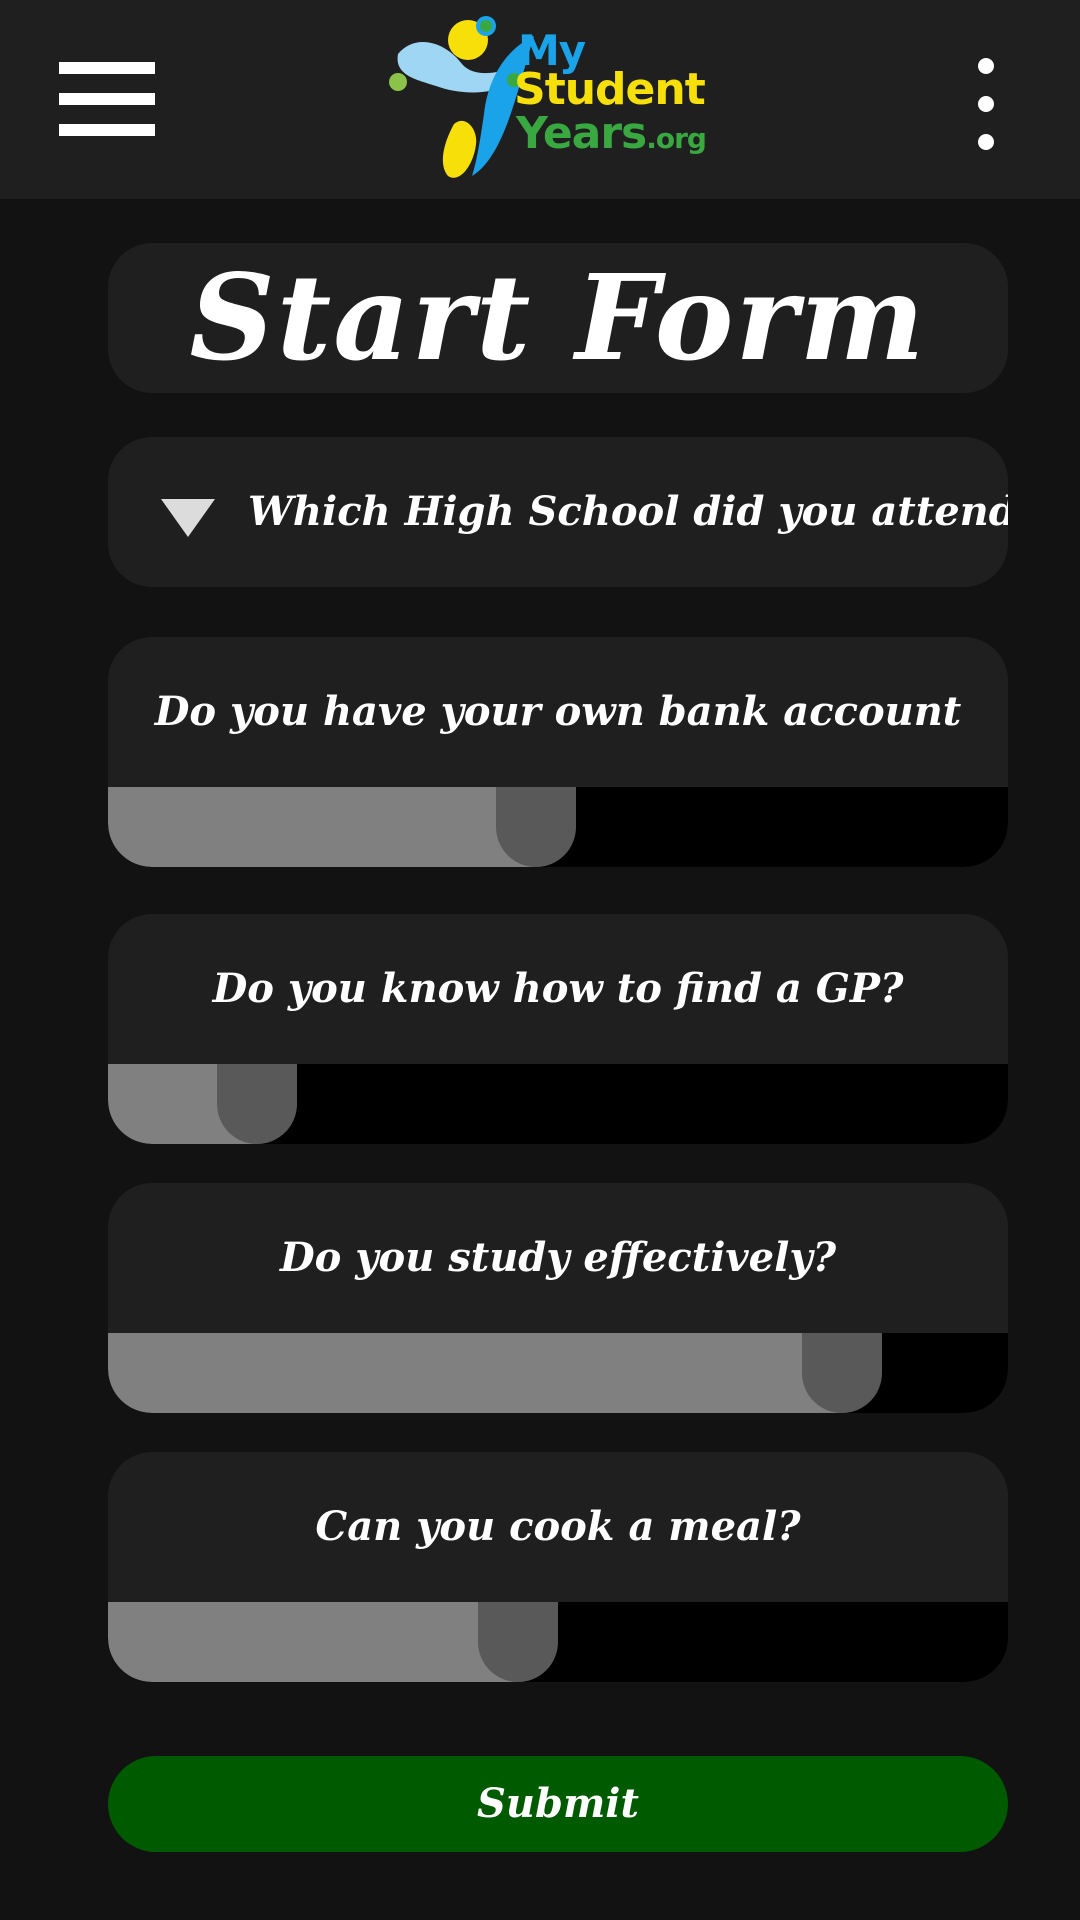  I want to click on high-school-select-label: Which High School did you attend, so click(628, 511).